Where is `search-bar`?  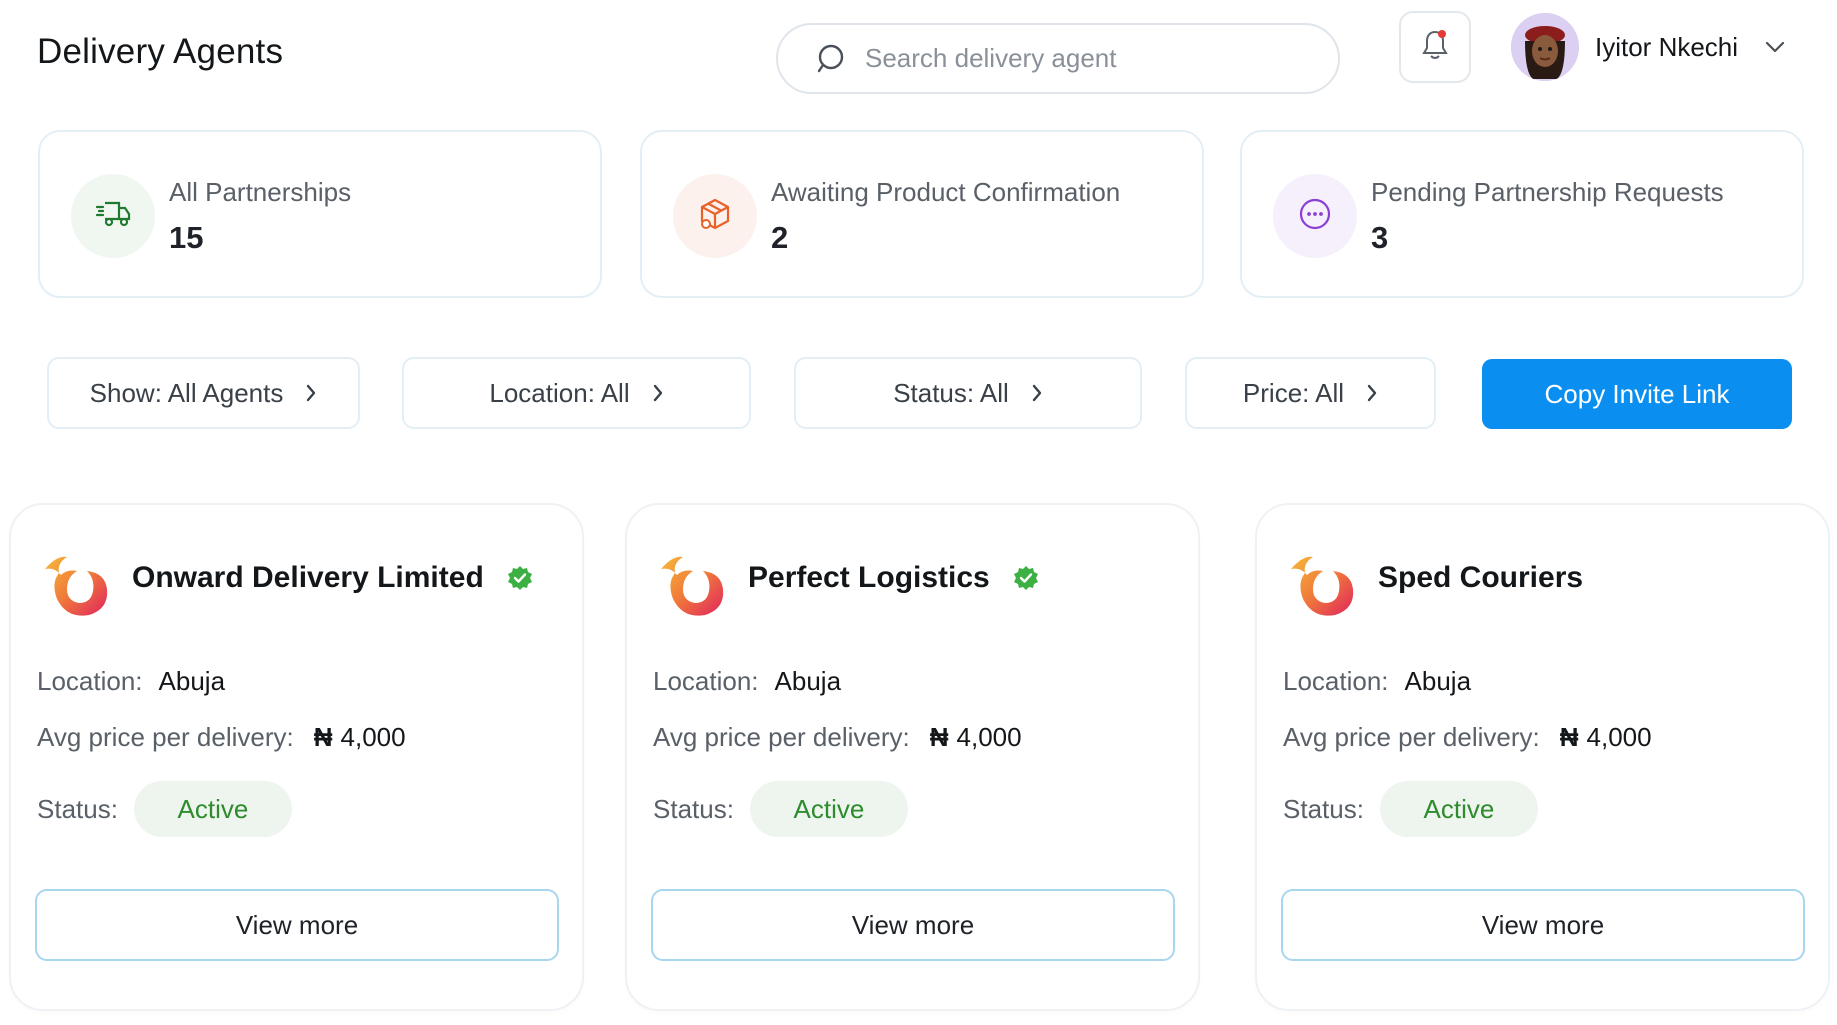
search-bar is located at coordinates (1058, 58).